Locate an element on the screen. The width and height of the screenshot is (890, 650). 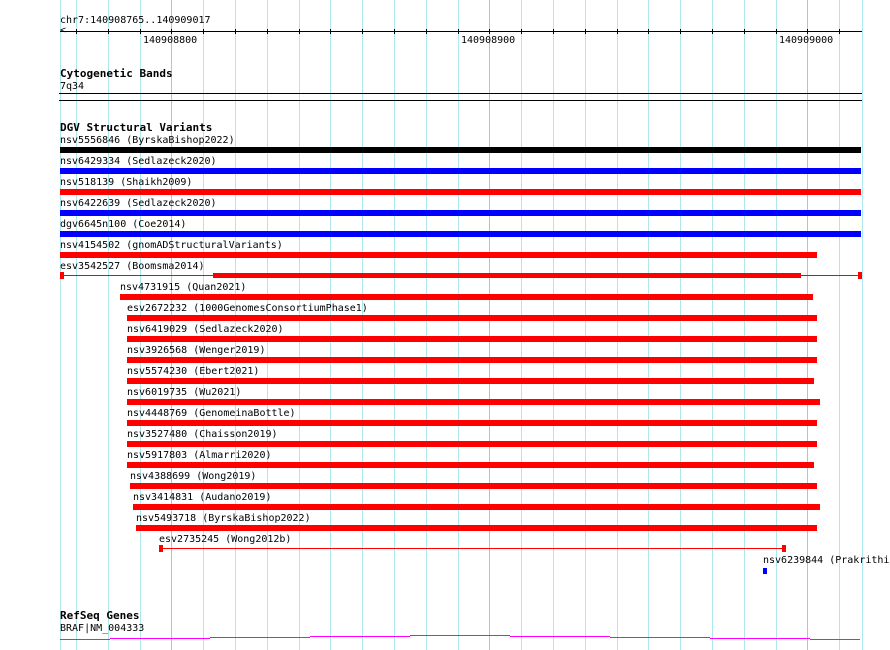
ruler-line is located at coordinates (461, 31).